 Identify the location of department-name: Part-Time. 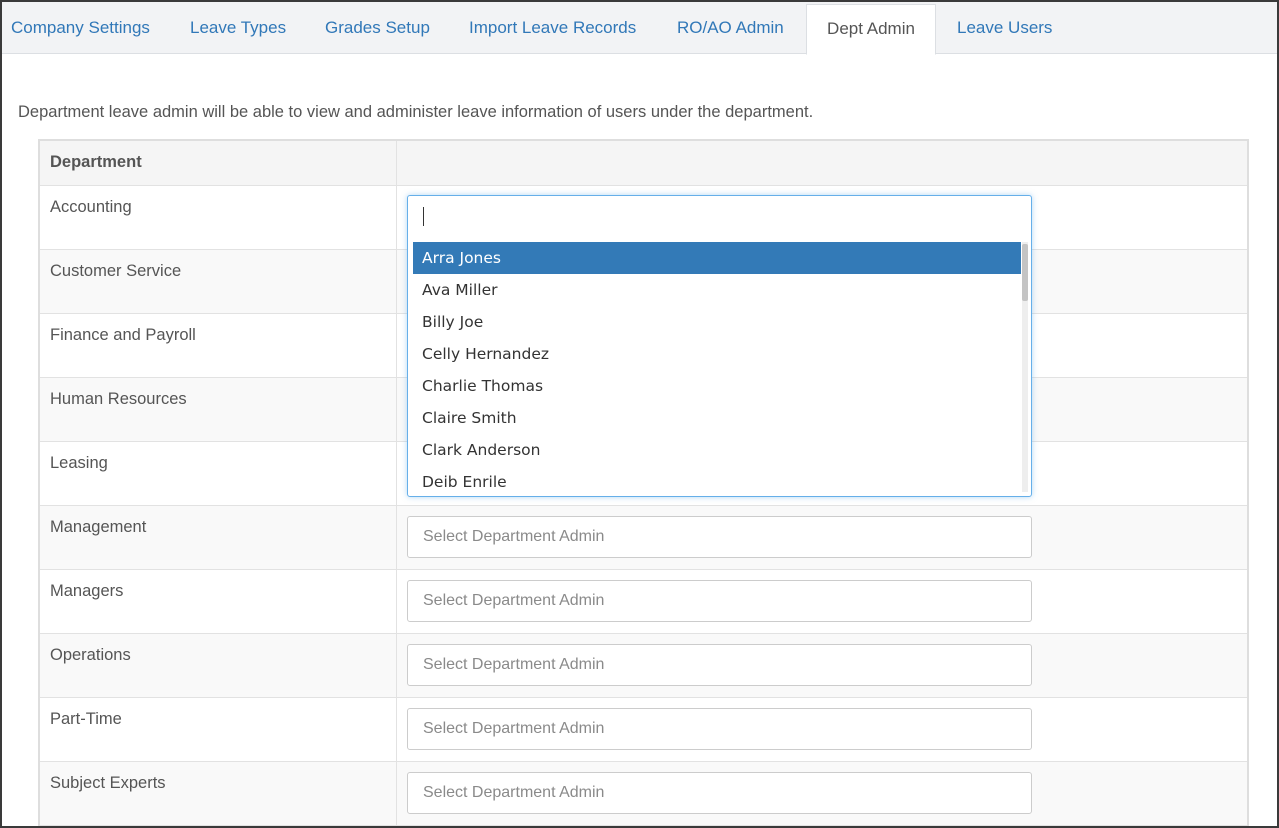
(218, 729).